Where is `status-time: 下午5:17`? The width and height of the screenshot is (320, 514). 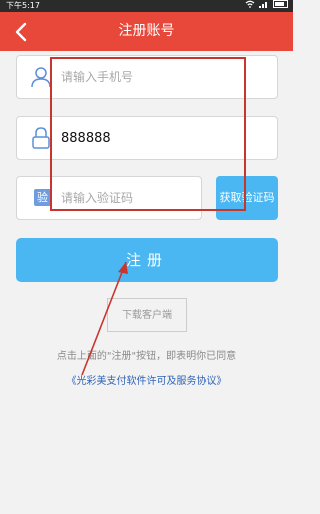
status-time: 下午5:17 is located at coordinates (23, 5).